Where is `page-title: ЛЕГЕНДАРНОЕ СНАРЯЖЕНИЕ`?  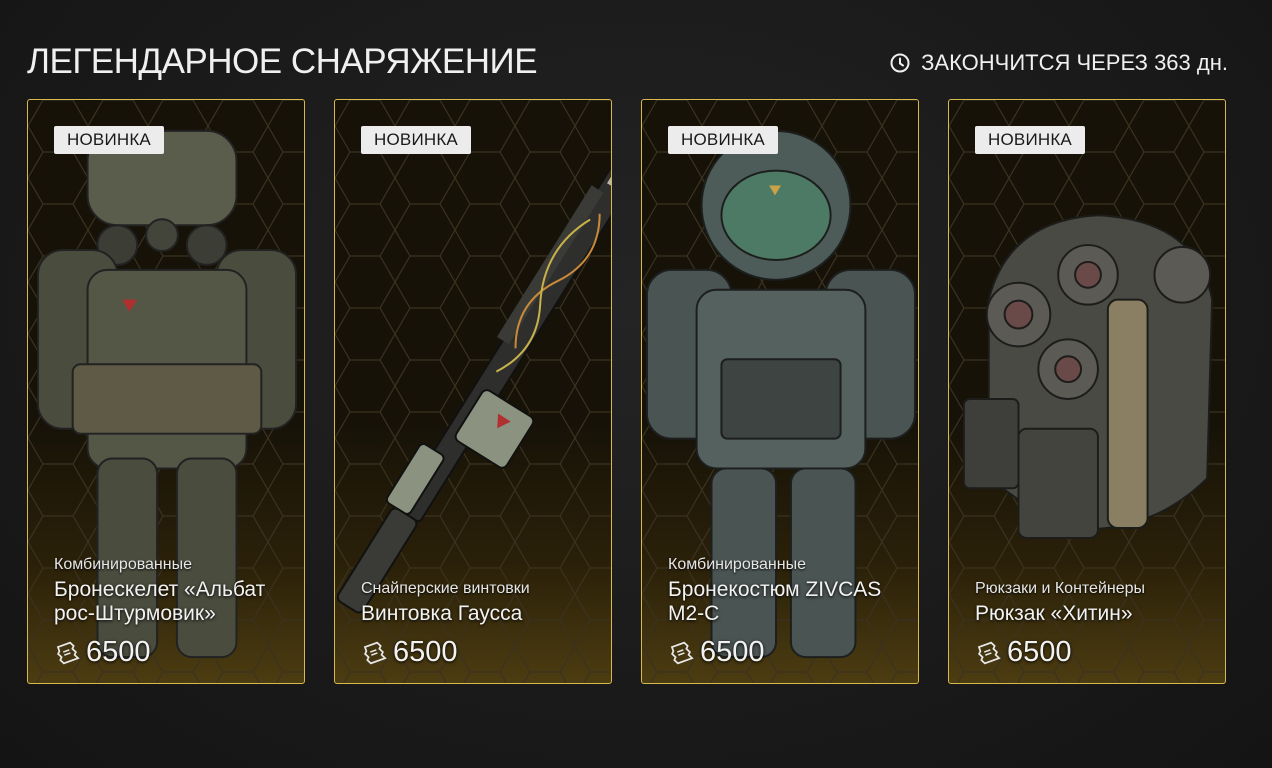
page-title: ЛЕГЕНДАРНОЕ СНАРЯЖЕНИЕ is located at coordinates (282, 61).